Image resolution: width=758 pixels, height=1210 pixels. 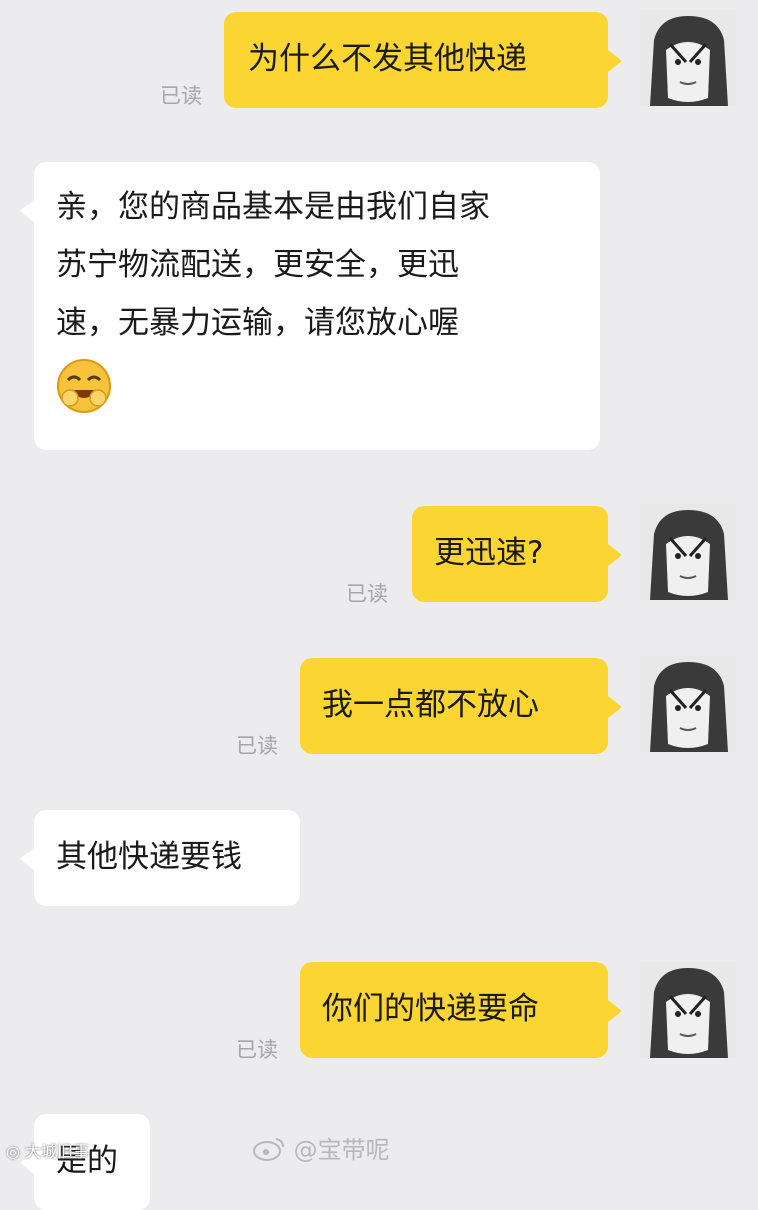 I want to click on message-bubble-received: 其他快递要钱, so click(x=160, y=858).